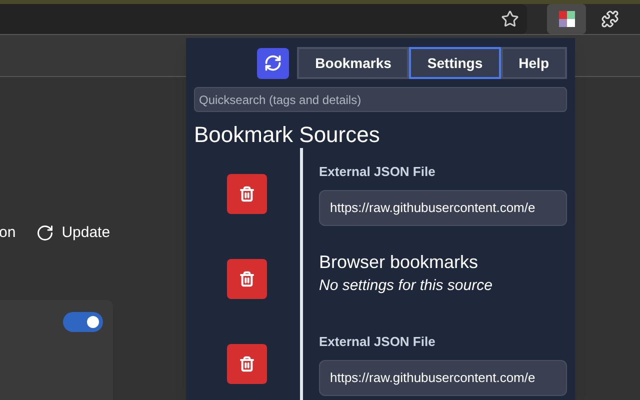 Image resolution: width=640 pixels, height=400 pixels. I want to click on search-field: Quicksearch (tags and details), so click(380, 99).